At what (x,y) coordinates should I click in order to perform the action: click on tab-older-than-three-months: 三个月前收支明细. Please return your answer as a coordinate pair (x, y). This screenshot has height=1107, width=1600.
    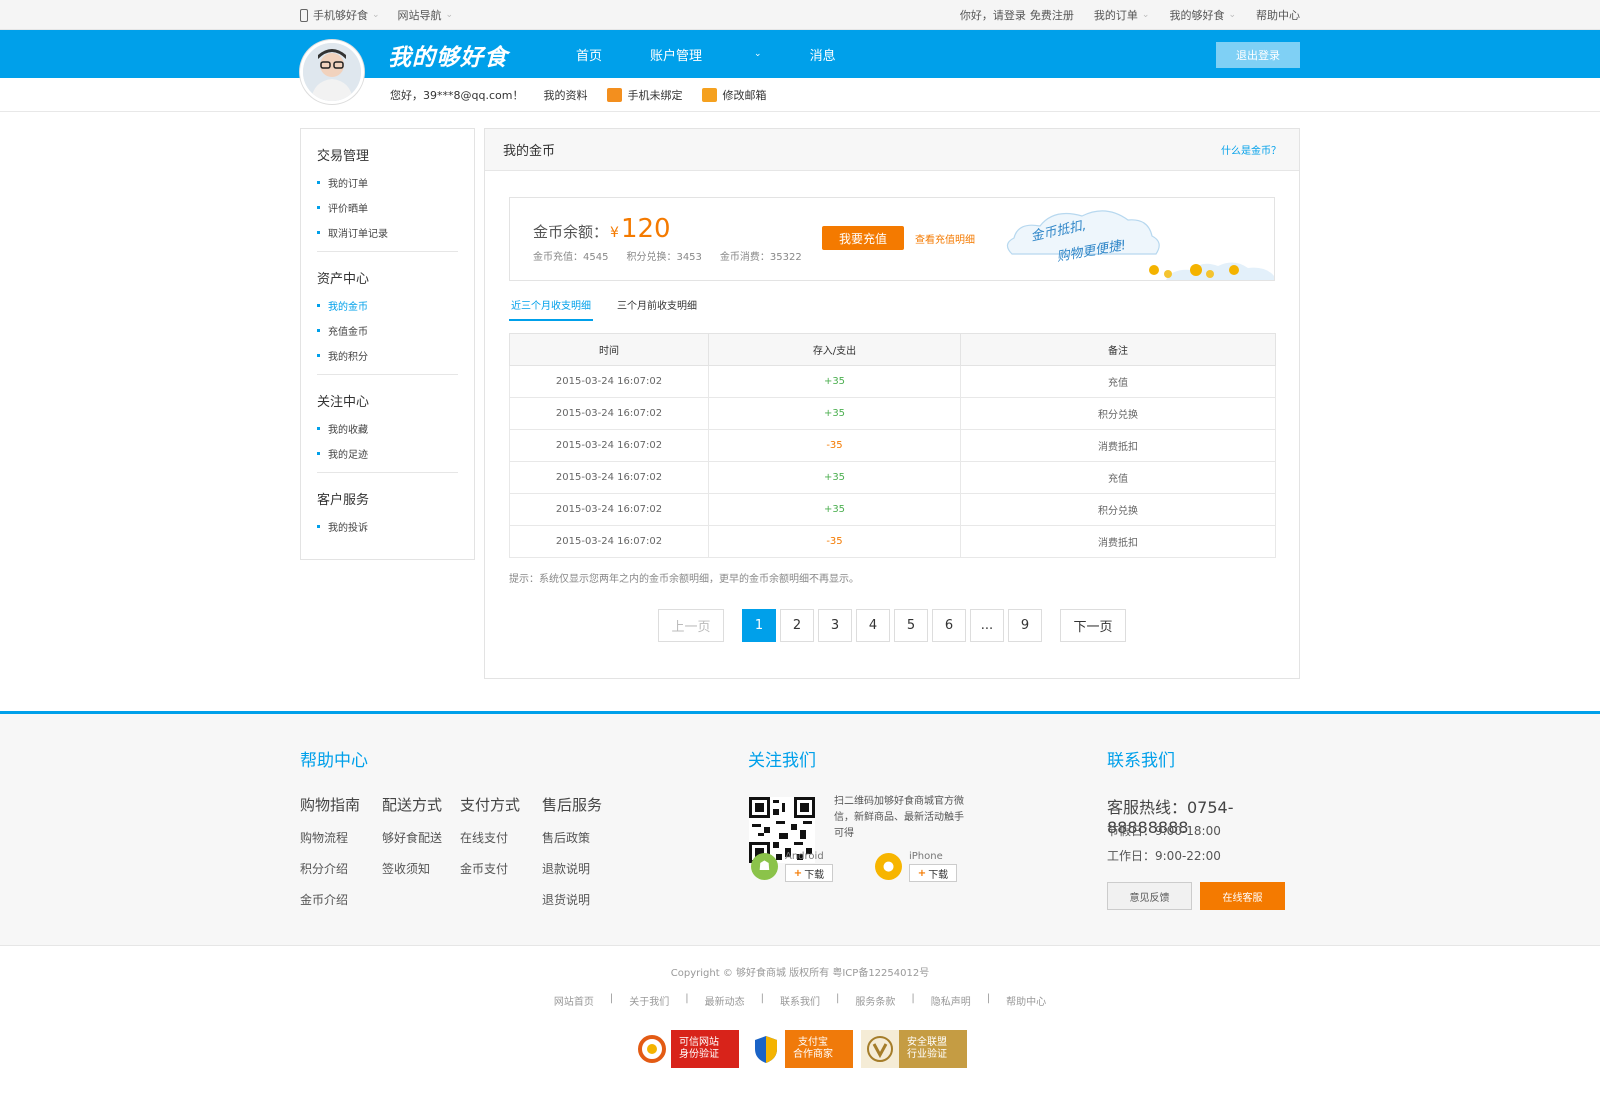
    Looking at the image, I should click on (657, 309).